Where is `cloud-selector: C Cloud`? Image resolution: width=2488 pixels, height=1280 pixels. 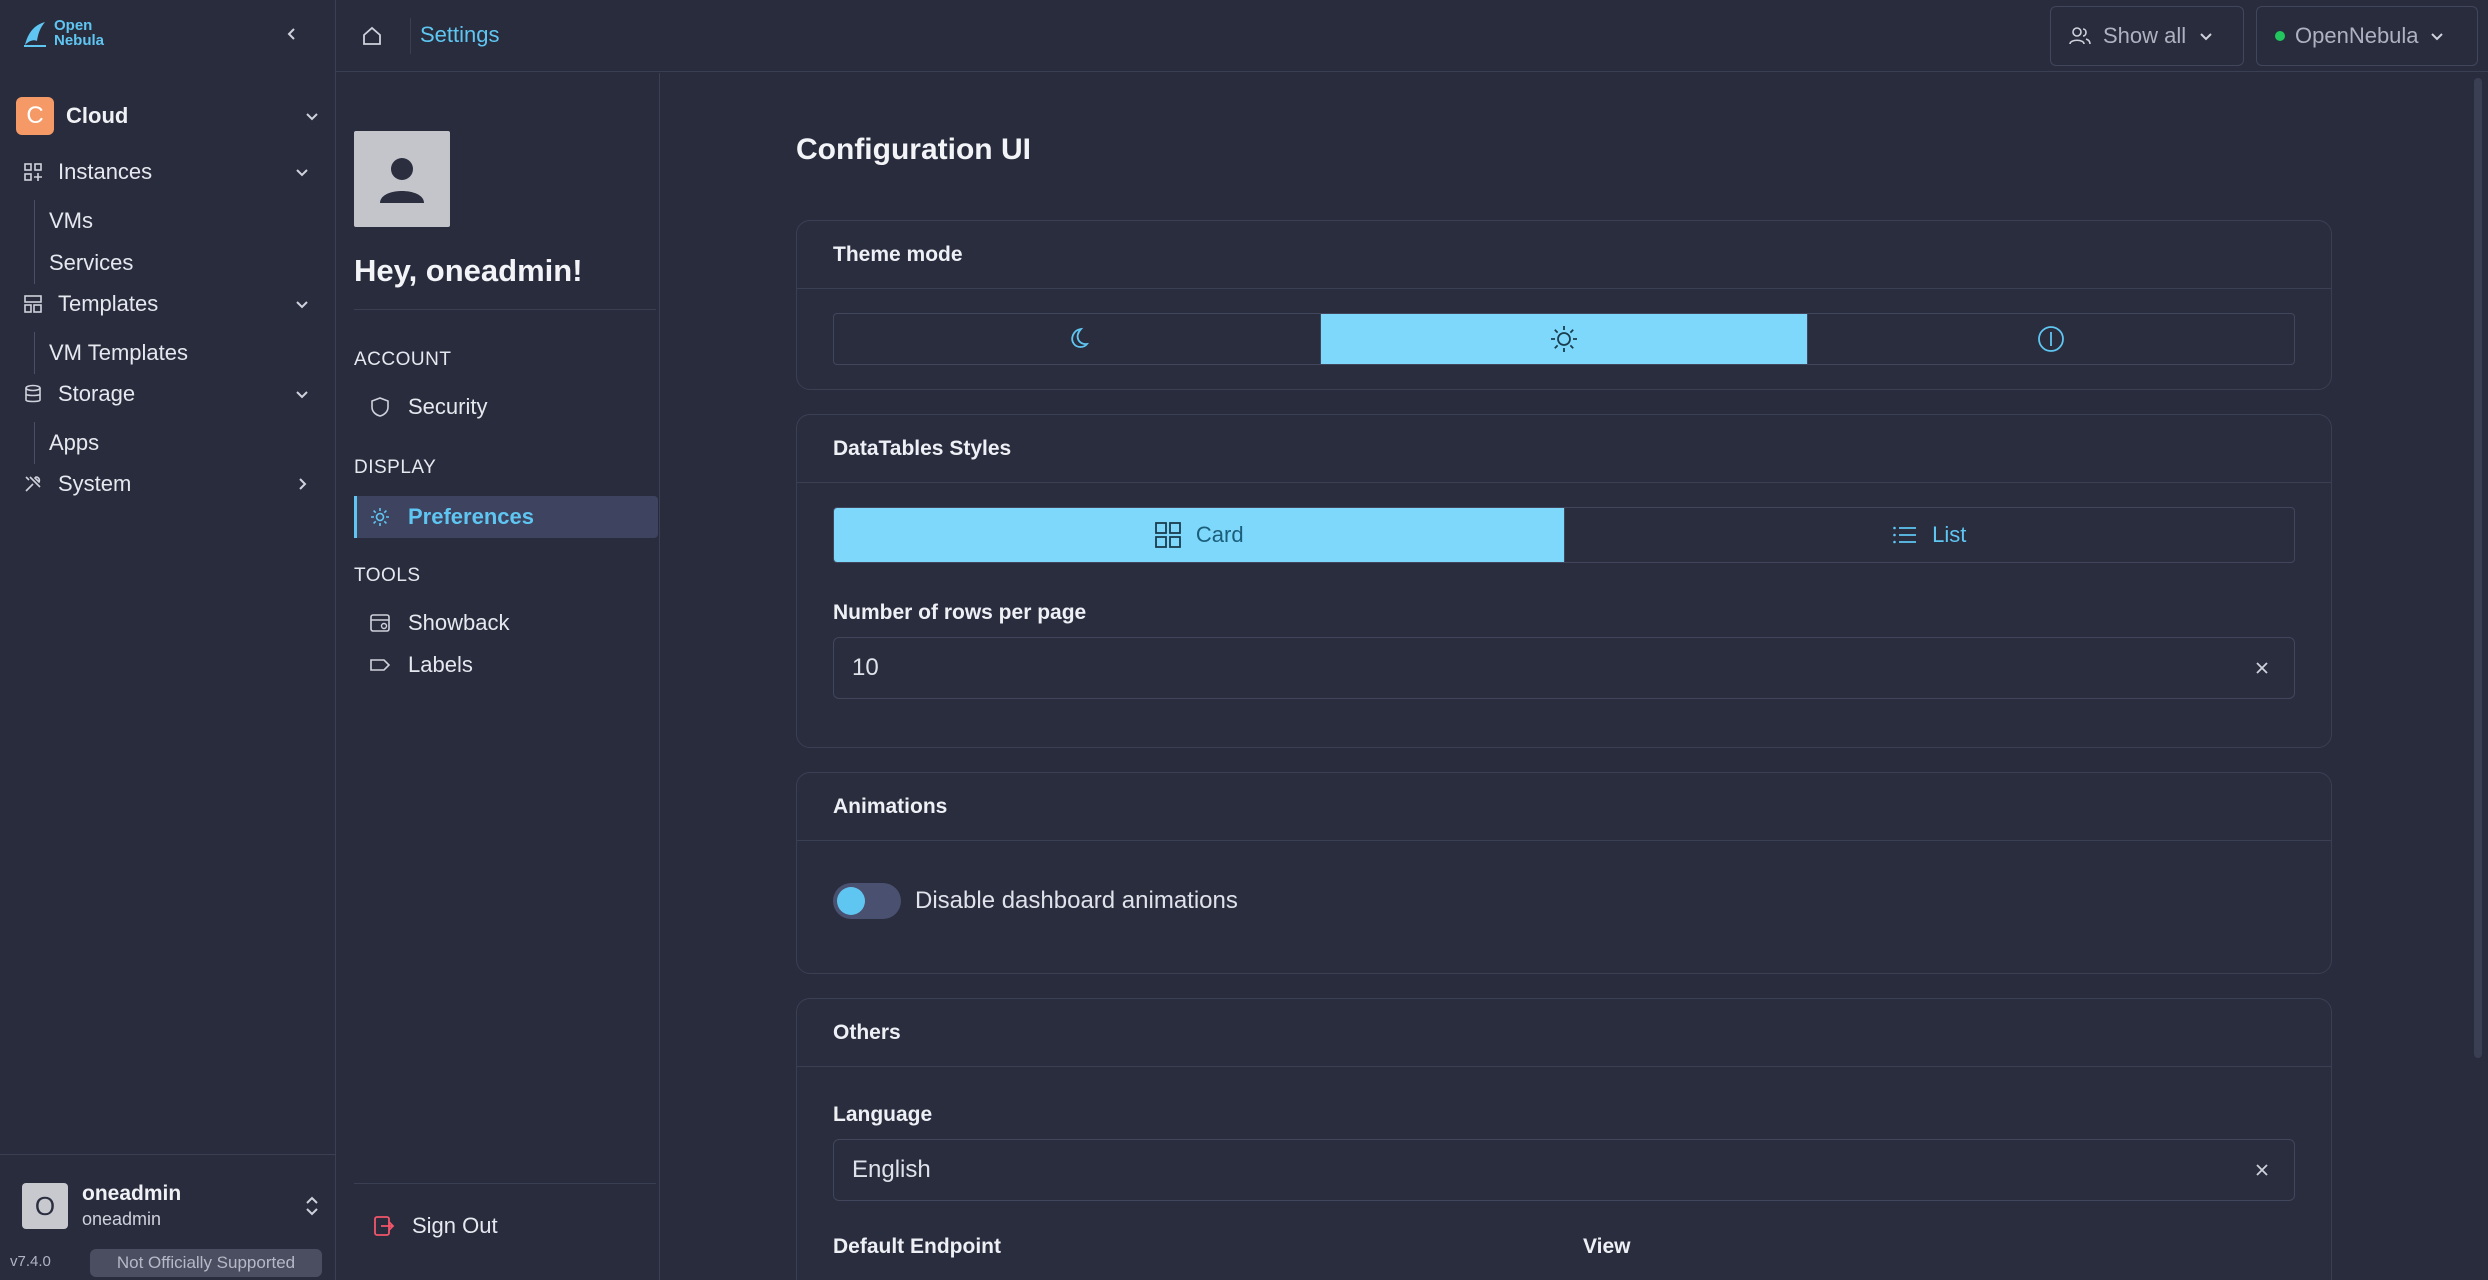 cloud-selector: C Cloud is located at coordinates (169, 116).